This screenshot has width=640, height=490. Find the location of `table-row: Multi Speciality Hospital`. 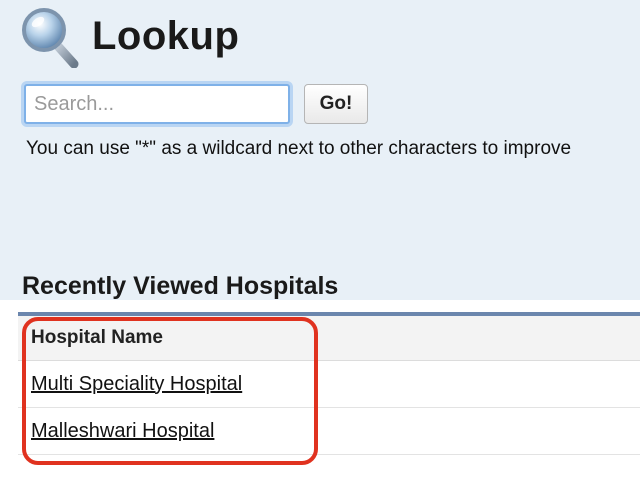

table-row: Multi Speciality Hospital is located at coordinates (329, 384).